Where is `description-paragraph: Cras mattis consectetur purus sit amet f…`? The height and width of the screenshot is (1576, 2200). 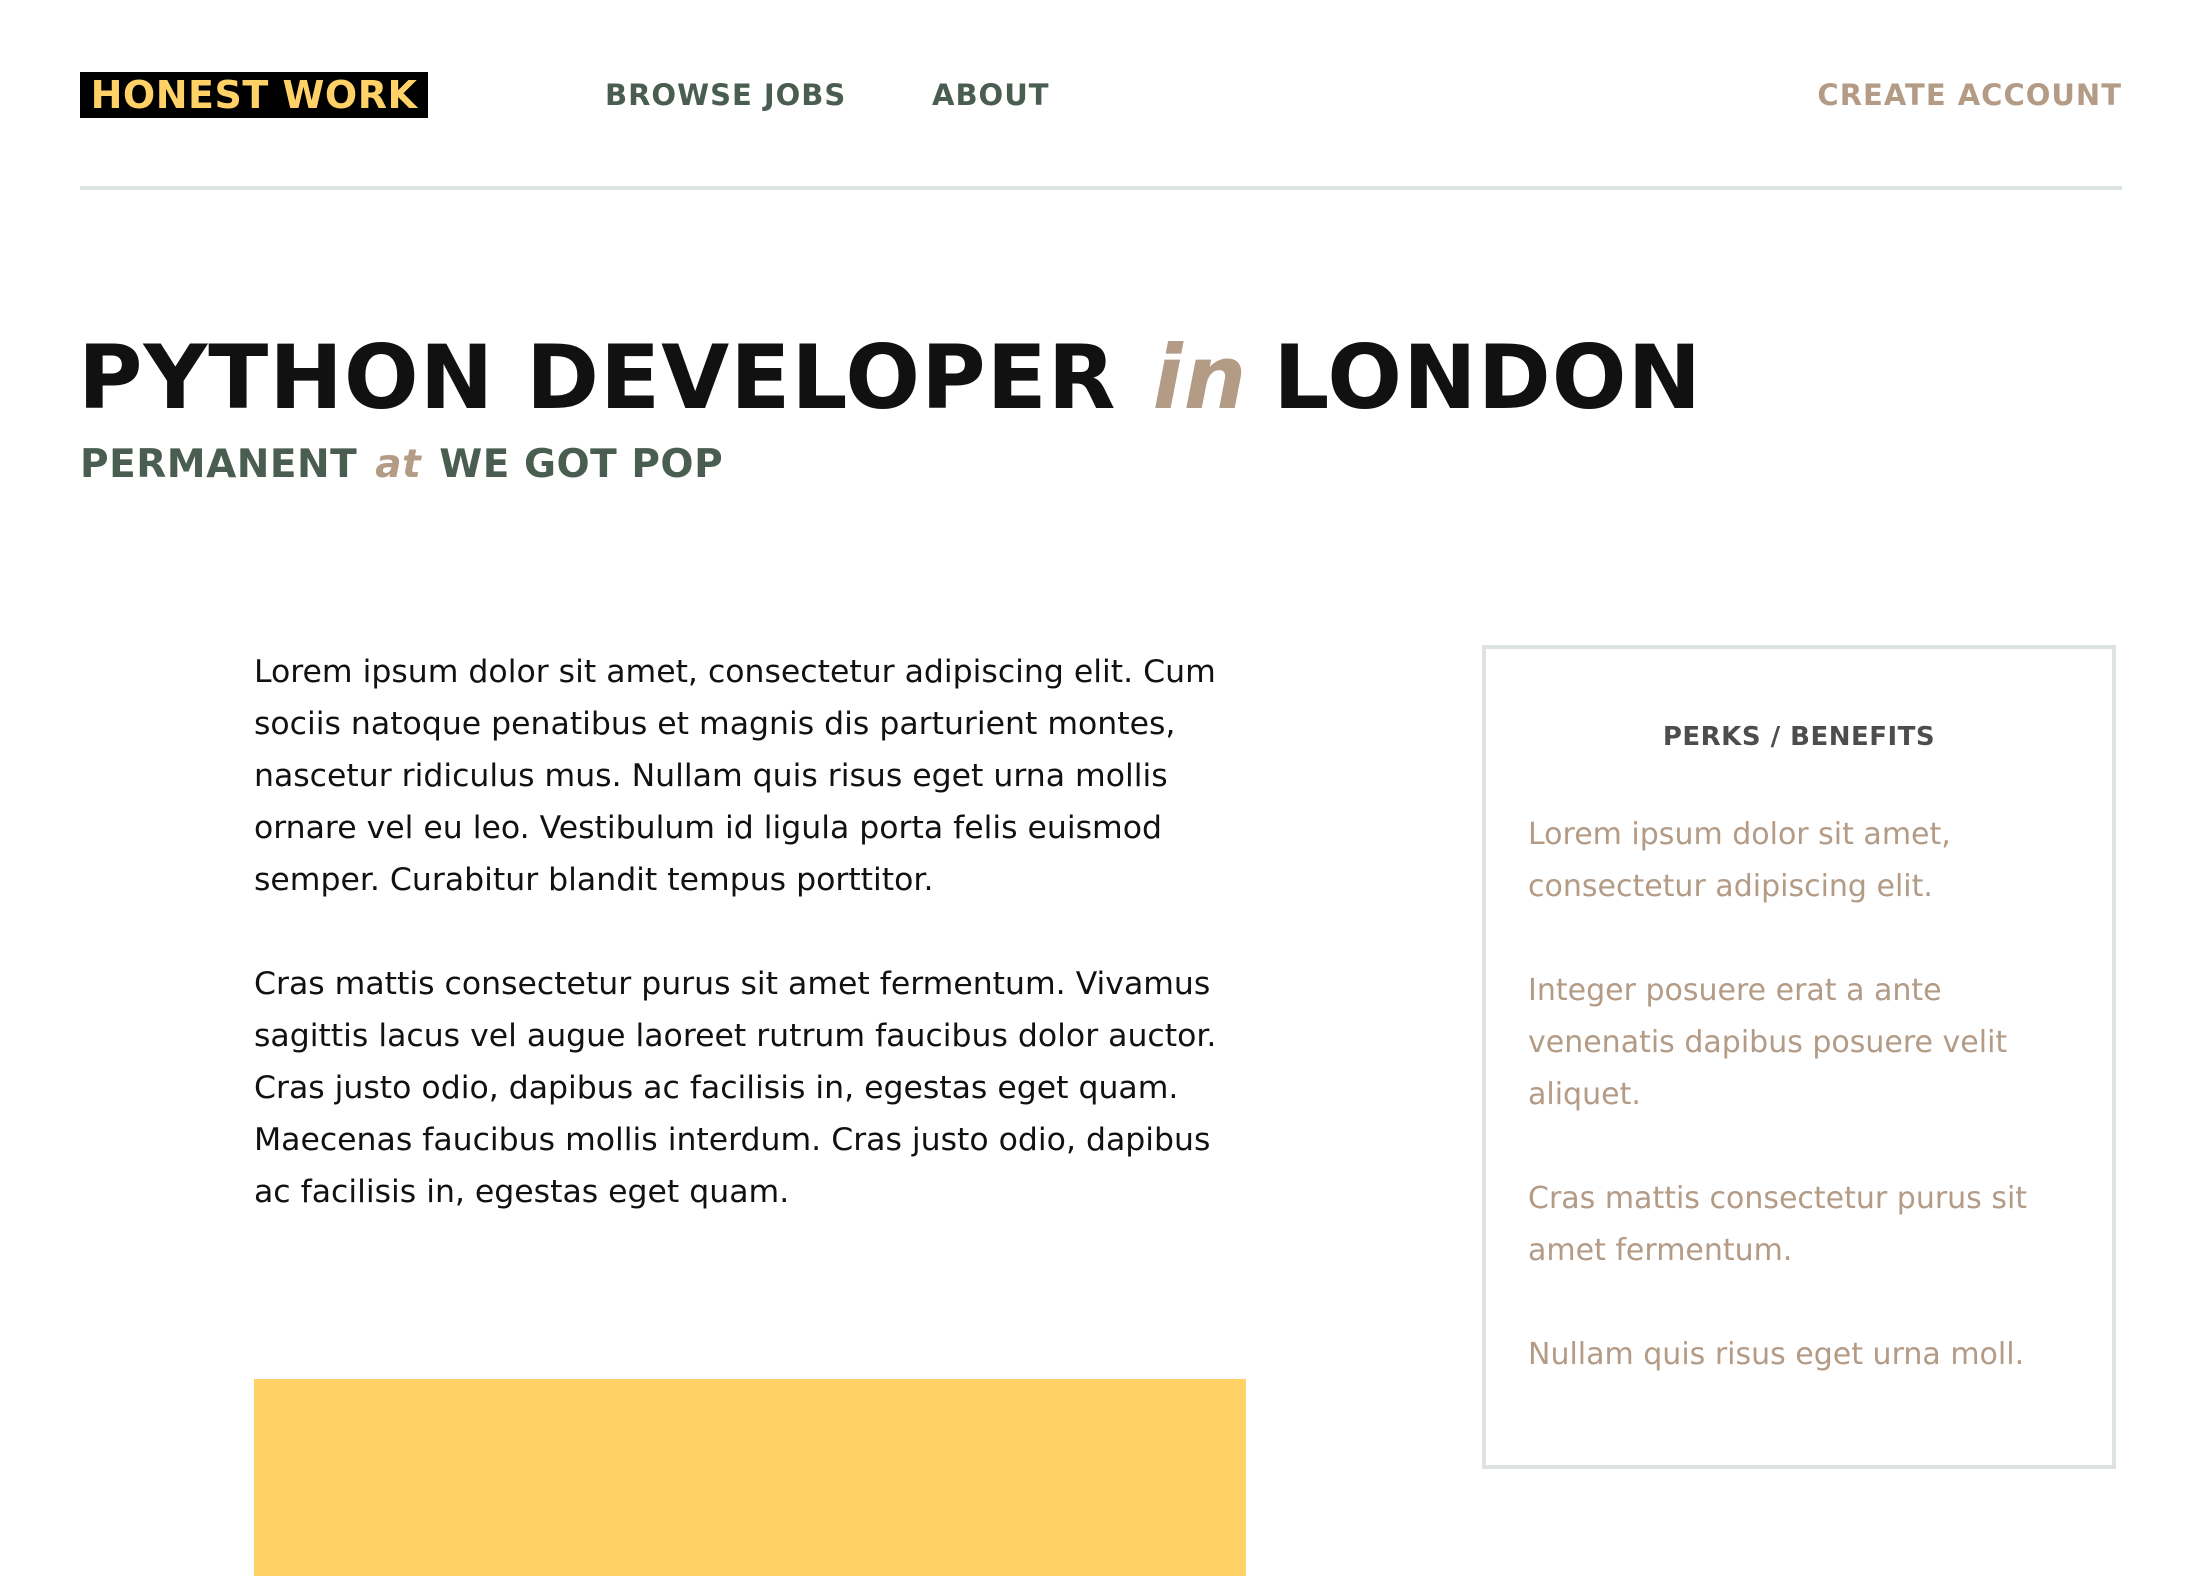 description-paragraph: Cras mattis consectetur purus sit amet f… is located at coordinates (735, 1088).